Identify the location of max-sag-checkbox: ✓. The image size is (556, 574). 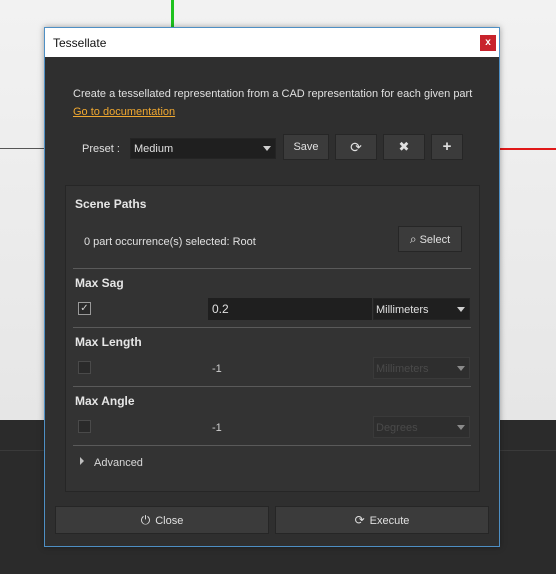
(84, 308).